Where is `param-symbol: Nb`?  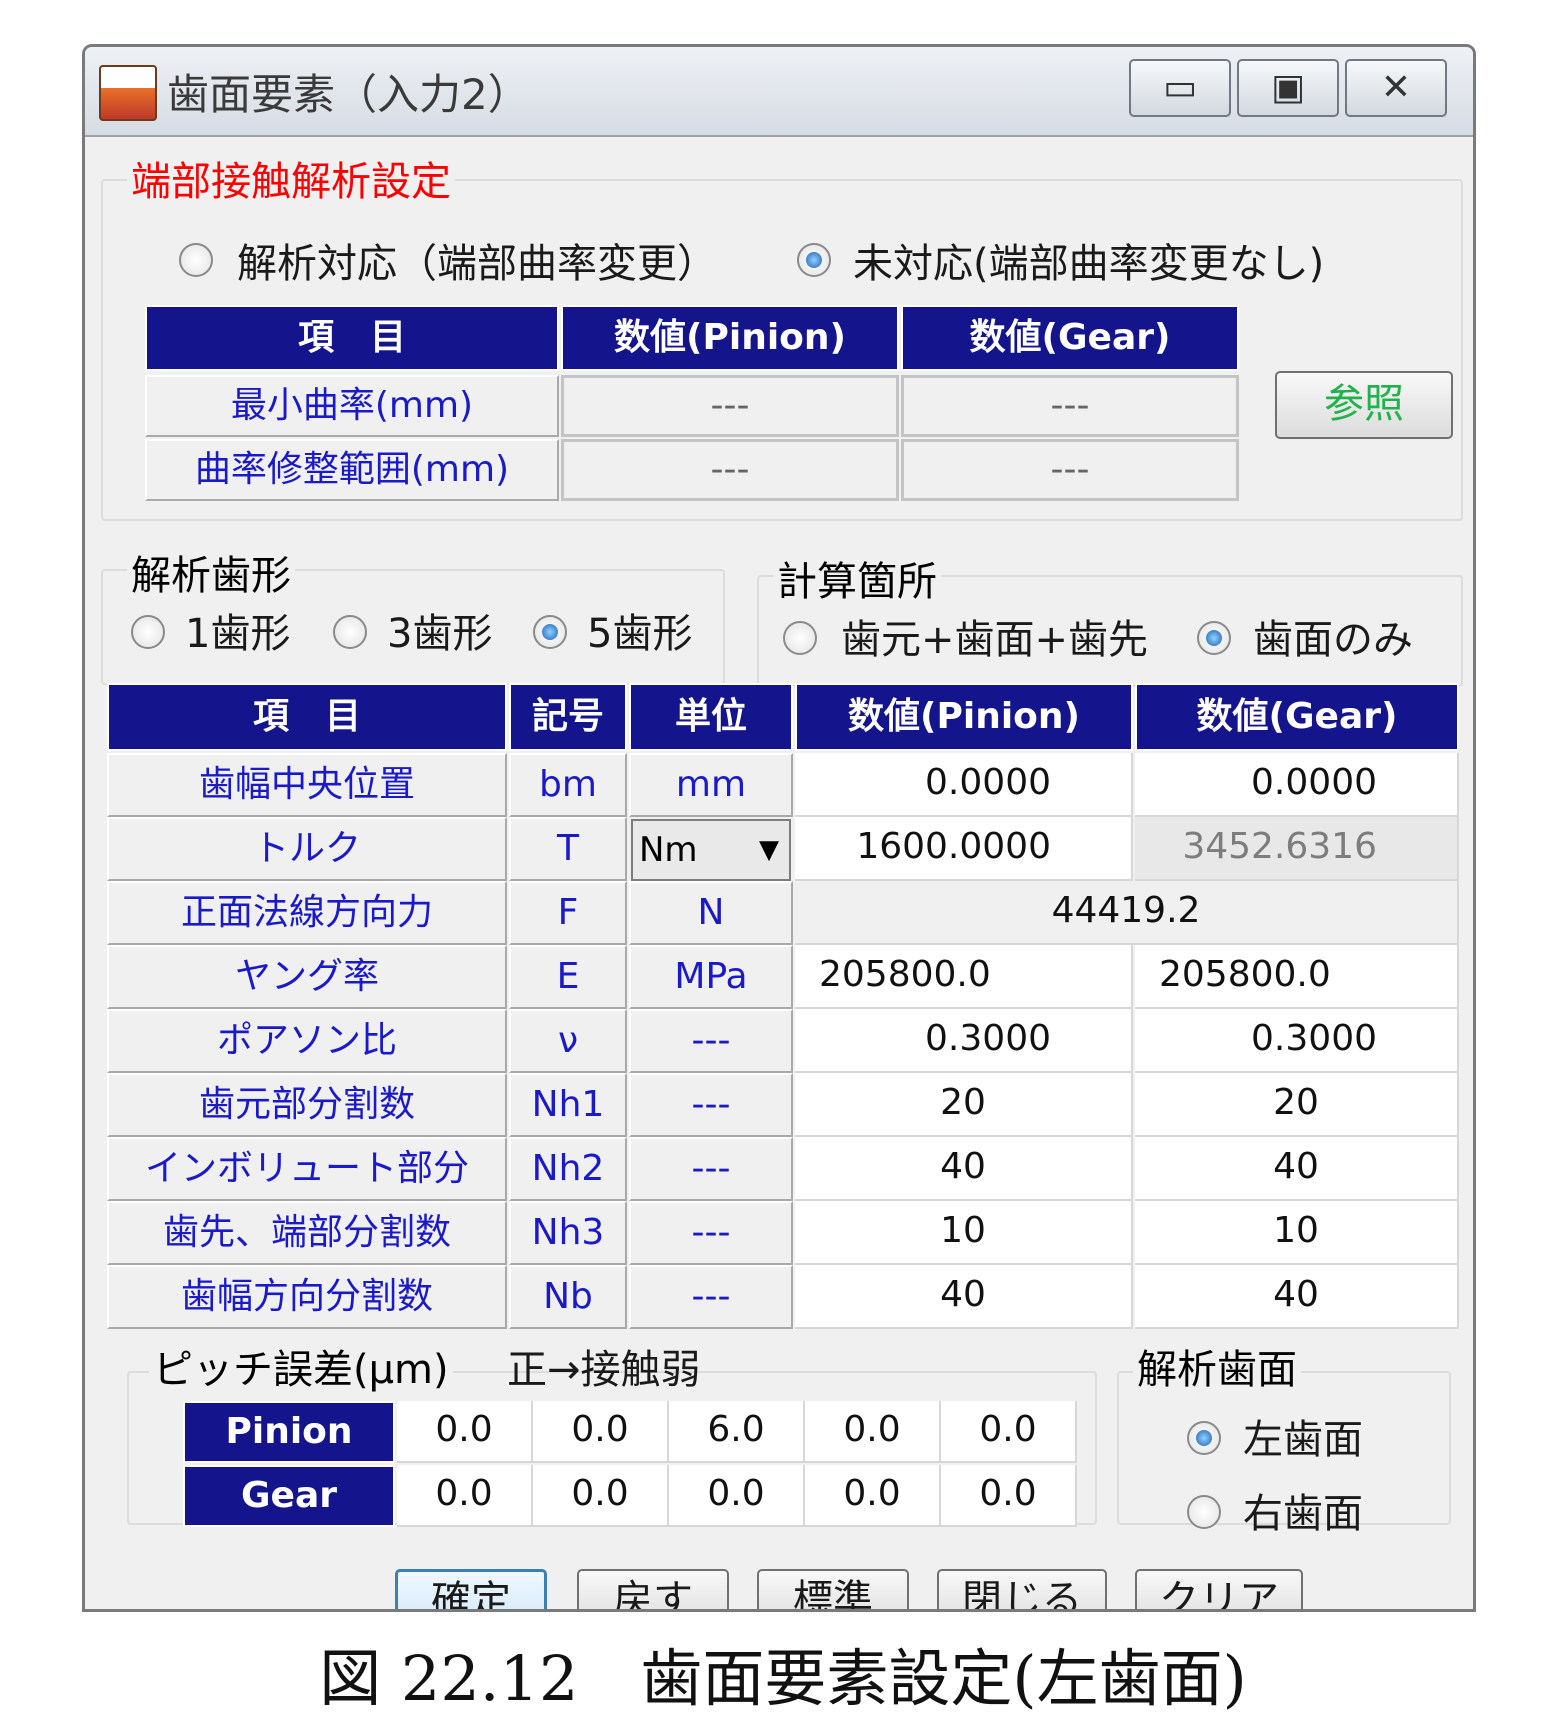 param-symbol: Nb is located at coordinates (568, 1297).